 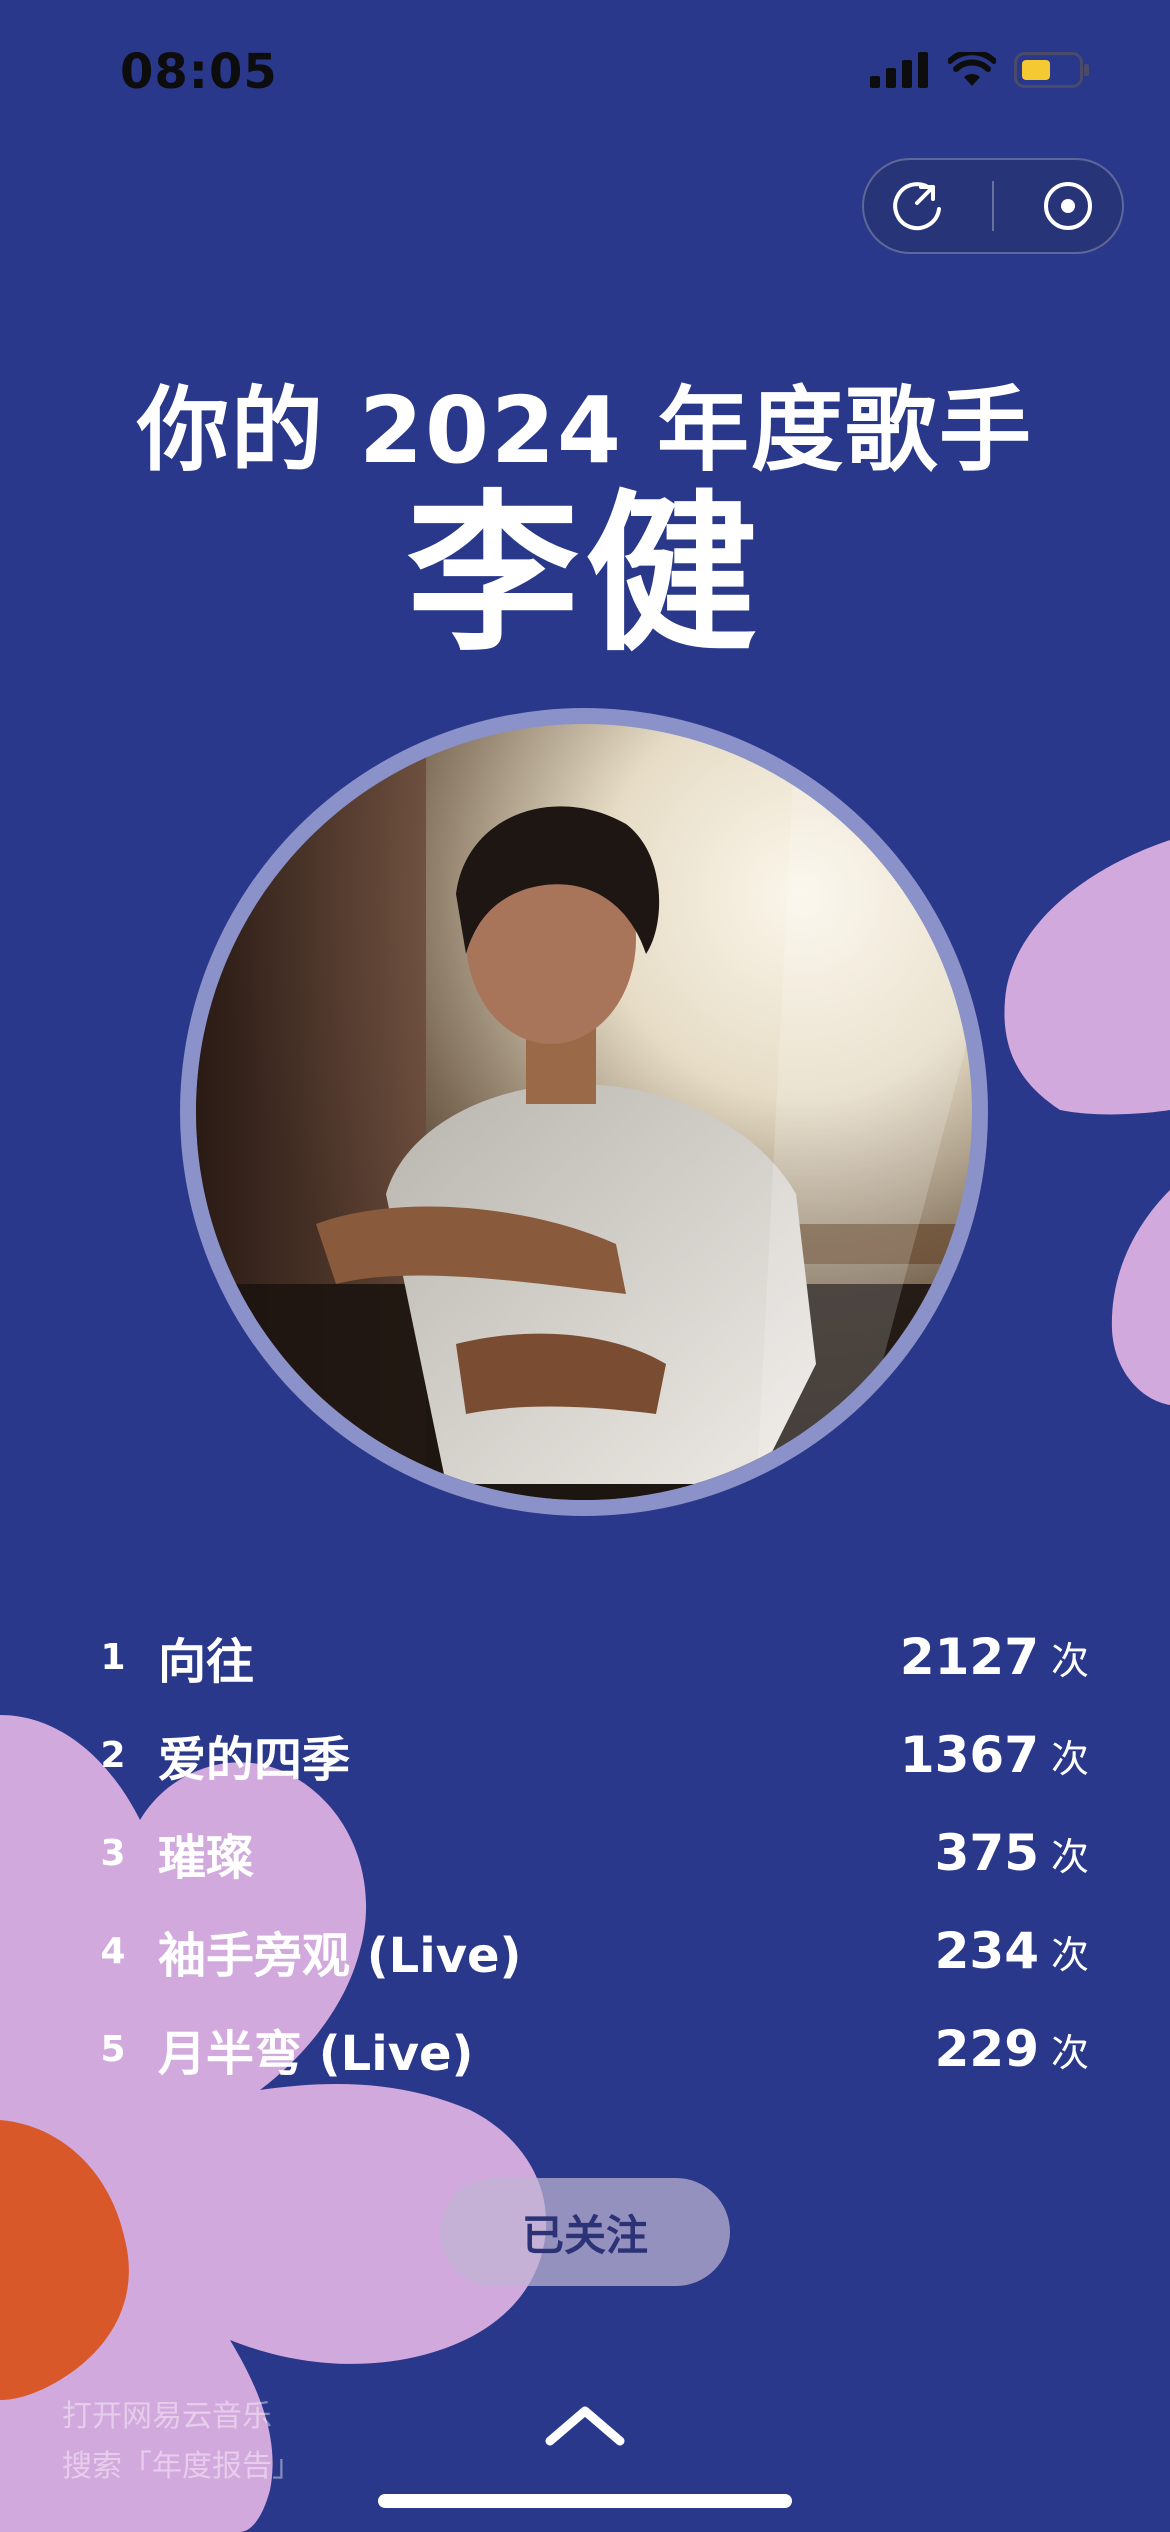 What do you see at coordinates (986, 1853) in the screenshot?
I see `play-count: 375` at bounding box center [986, 1853].